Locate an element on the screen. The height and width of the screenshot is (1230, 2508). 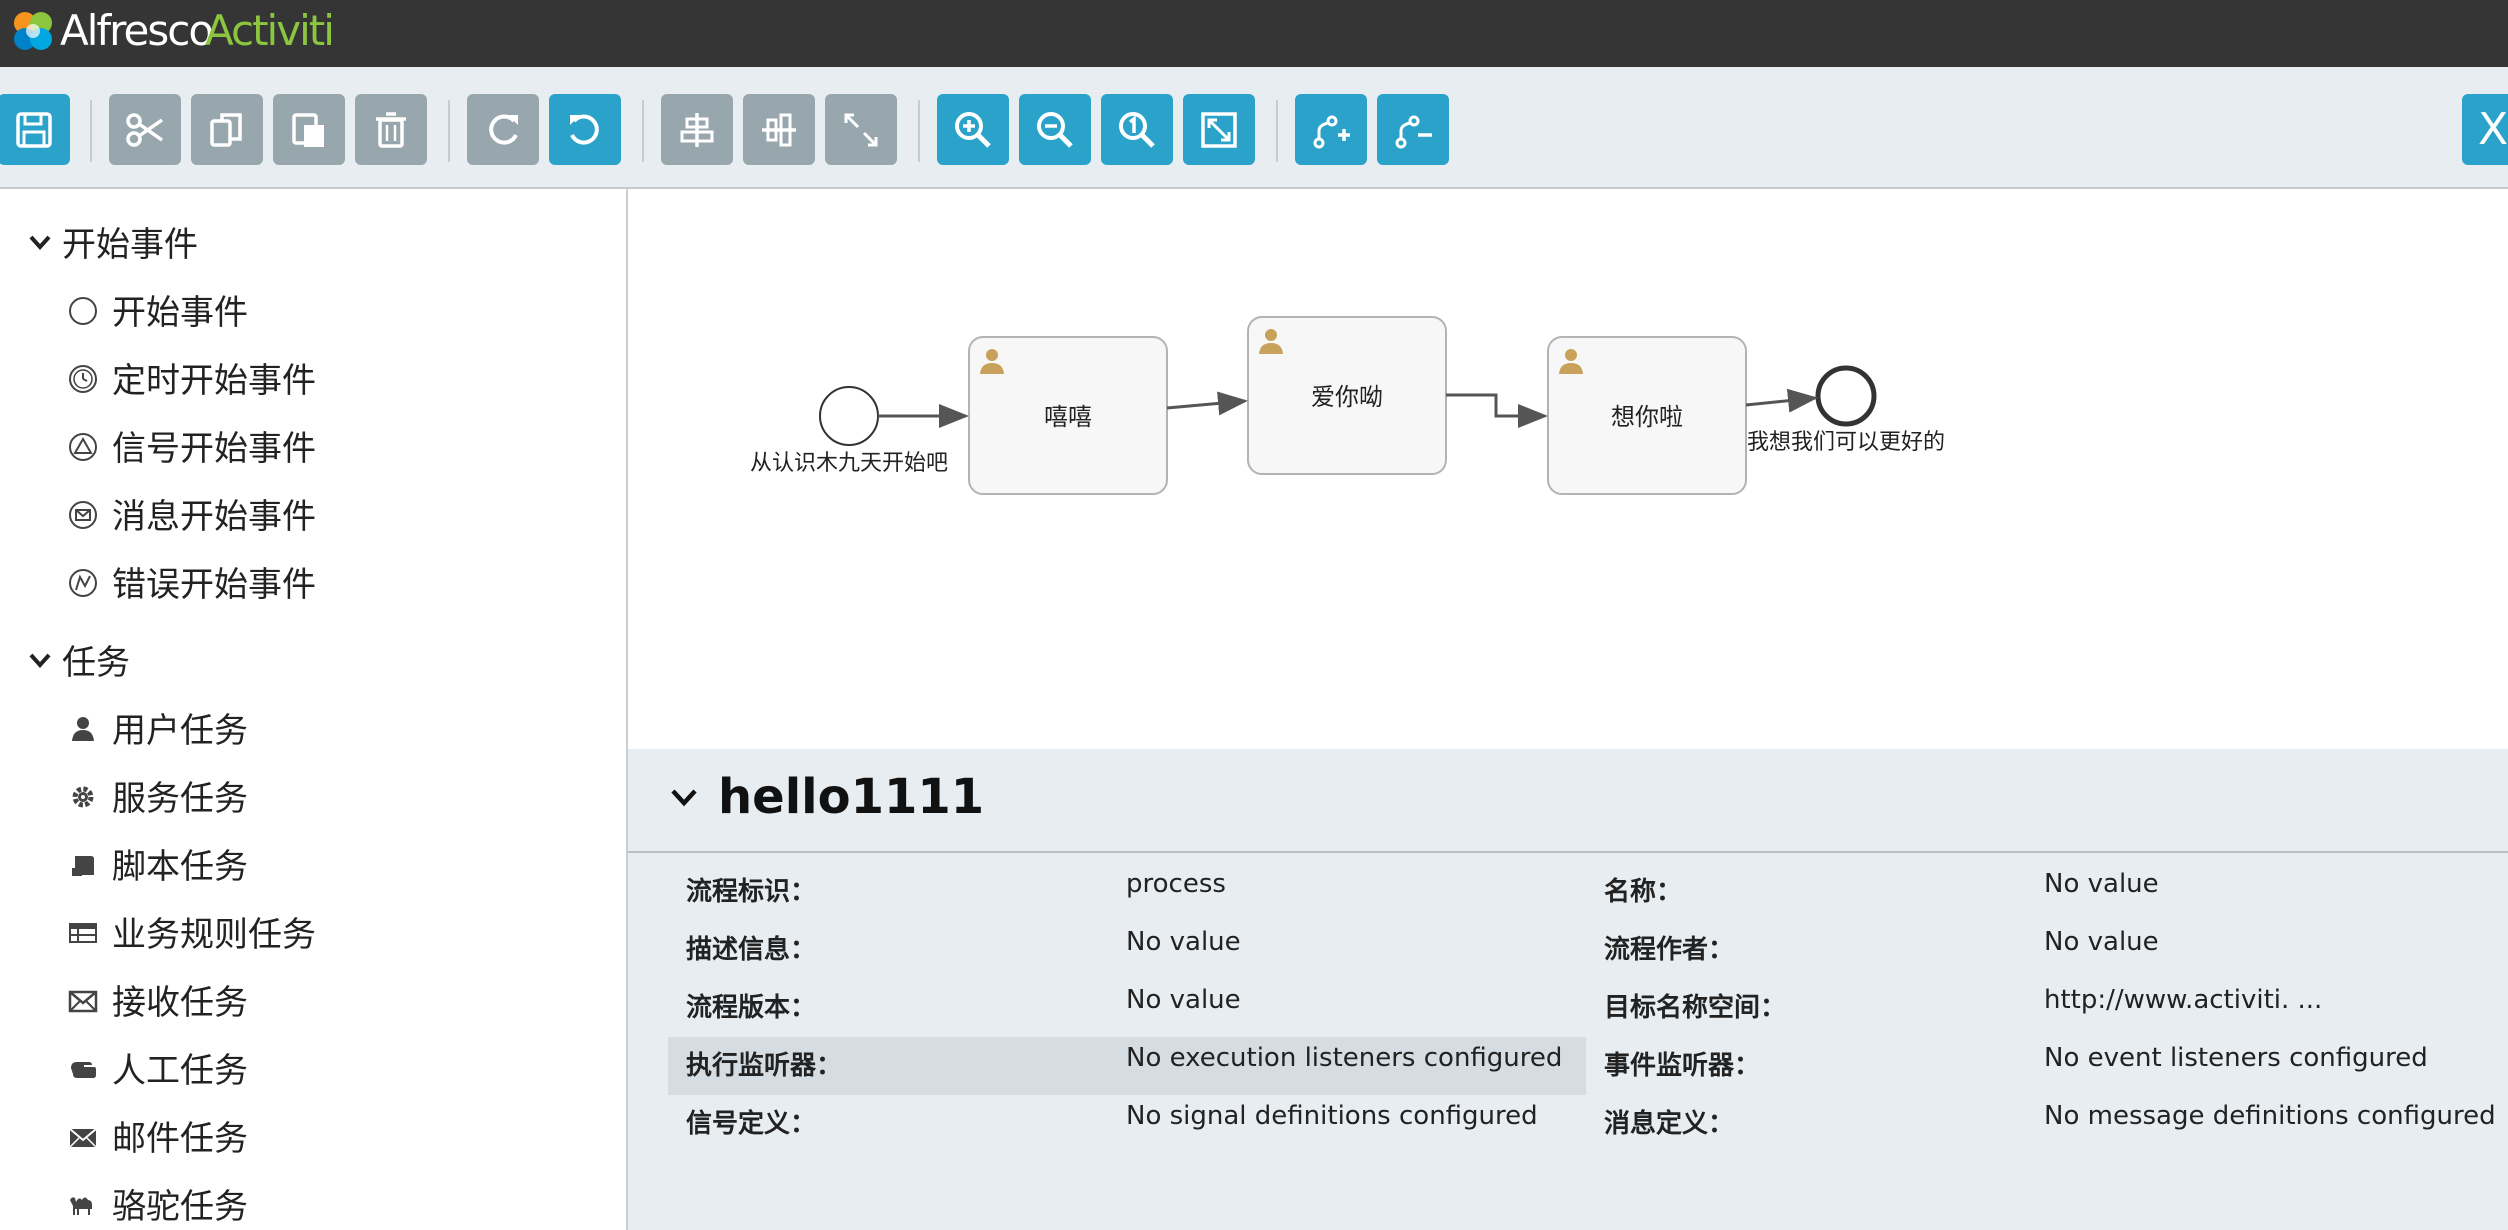
palette-item-business-rule-task: 业务规则任务 is located at coordinates (191, 931).